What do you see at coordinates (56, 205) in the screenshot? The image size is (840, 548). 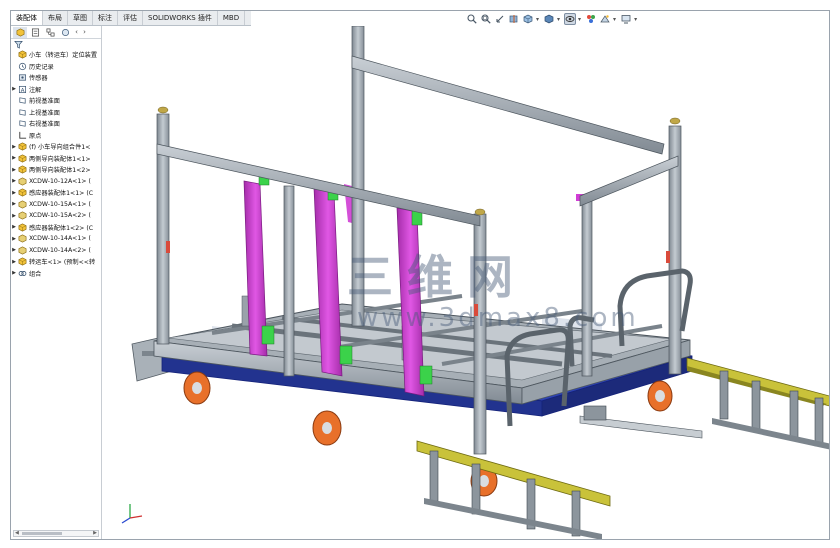 I see `tree-item: ▶ XCDW-10-15A<1> (` at bounding box center [56, 205].